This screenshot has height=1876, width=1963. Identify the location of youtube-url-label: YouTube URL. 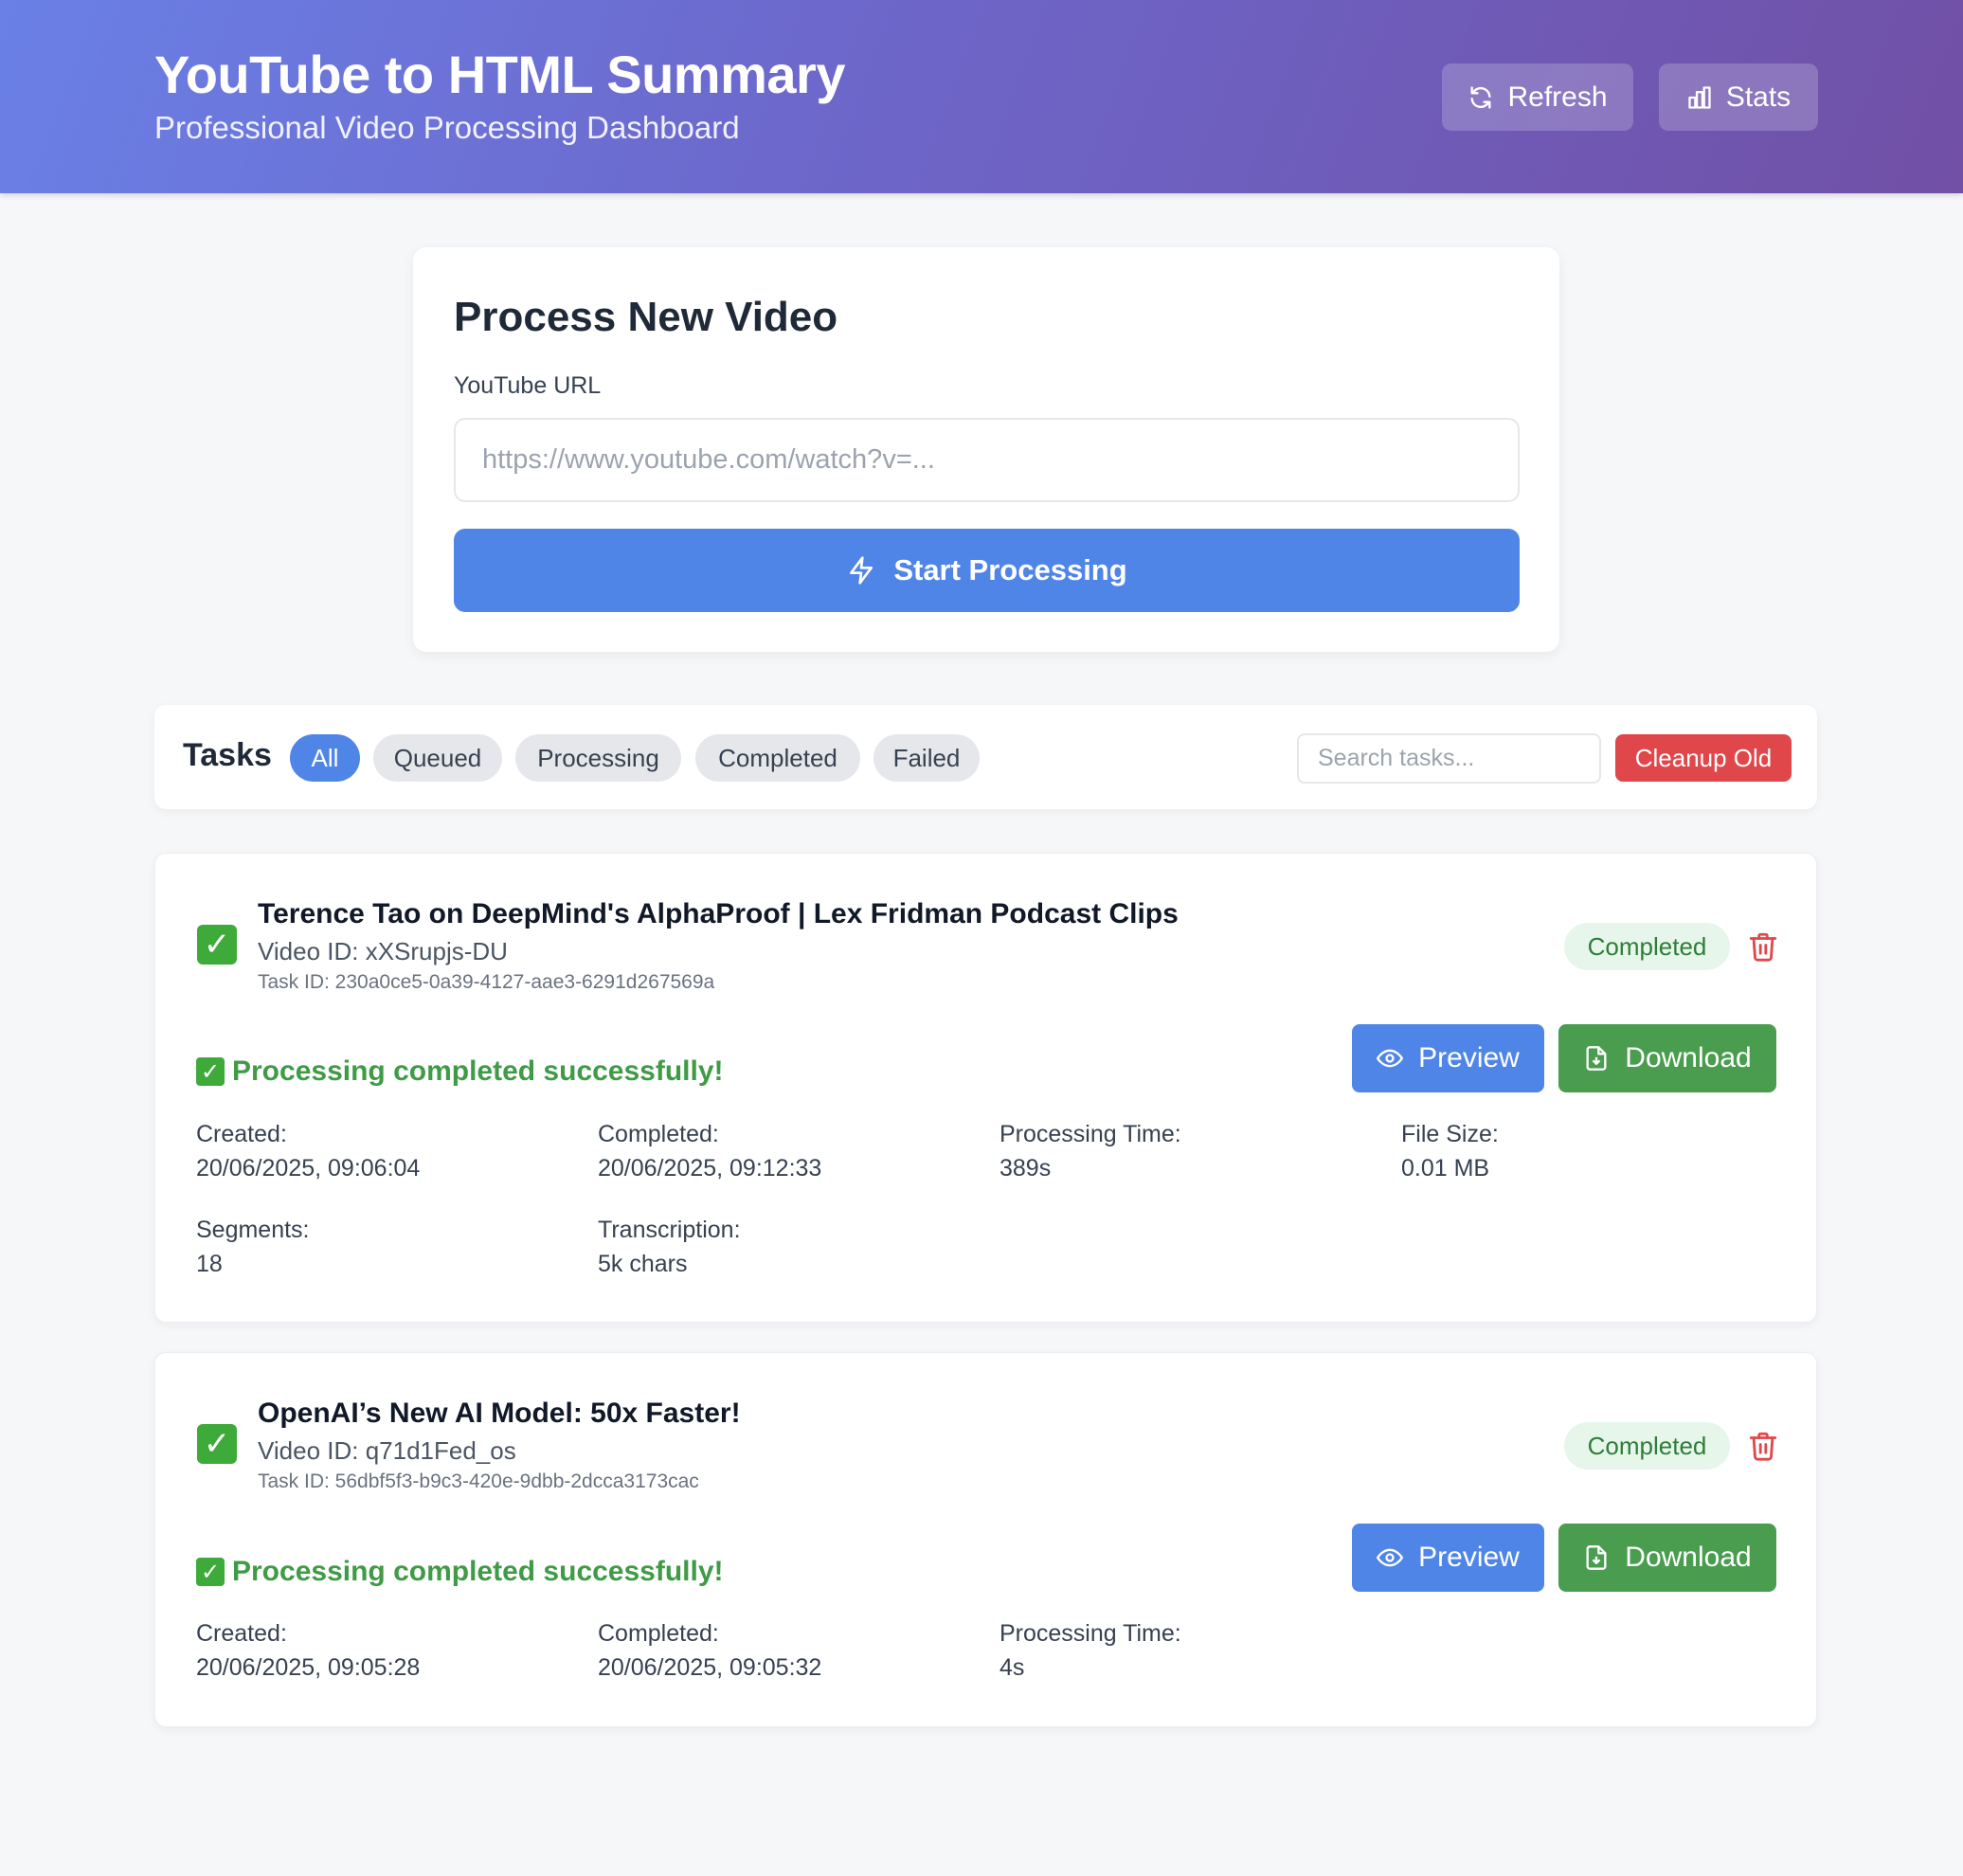
(528, 385).